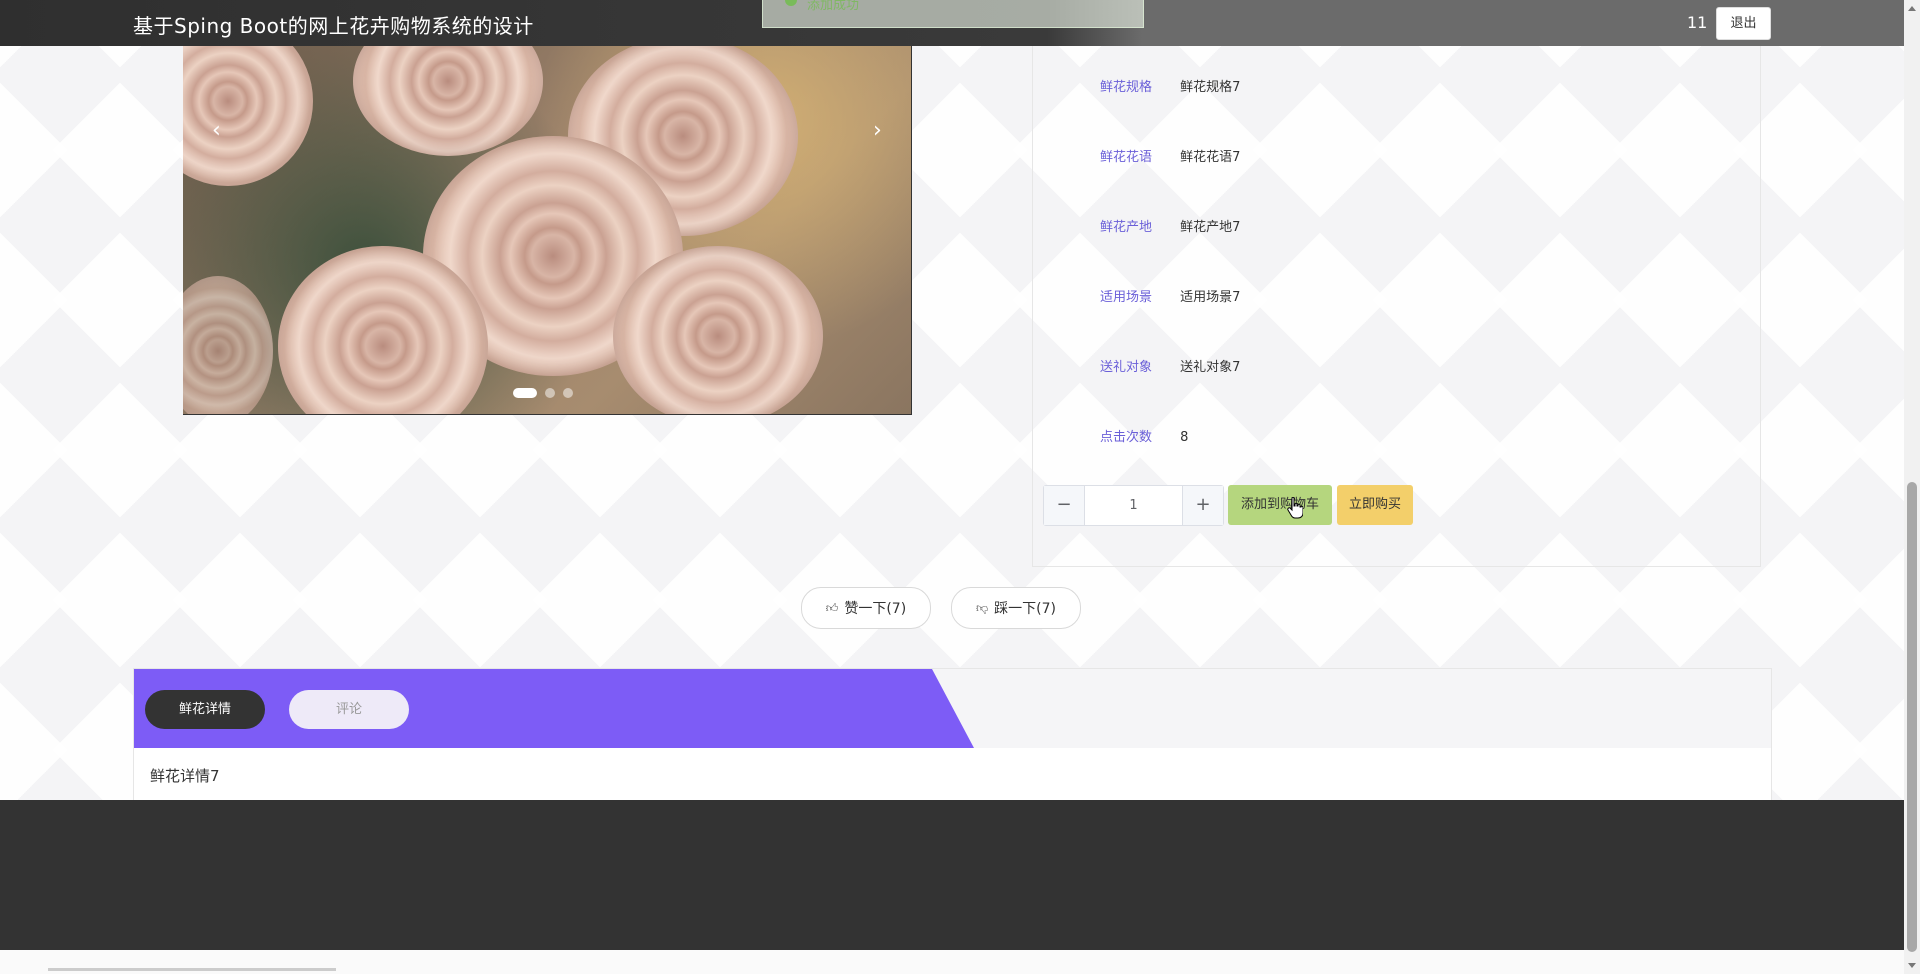 The width and height of the screenshot is (1920, 974). Describe the element at coordinates (216, 130) in the screenshot. I see `carousel-prev-icon: ‹` at that location.